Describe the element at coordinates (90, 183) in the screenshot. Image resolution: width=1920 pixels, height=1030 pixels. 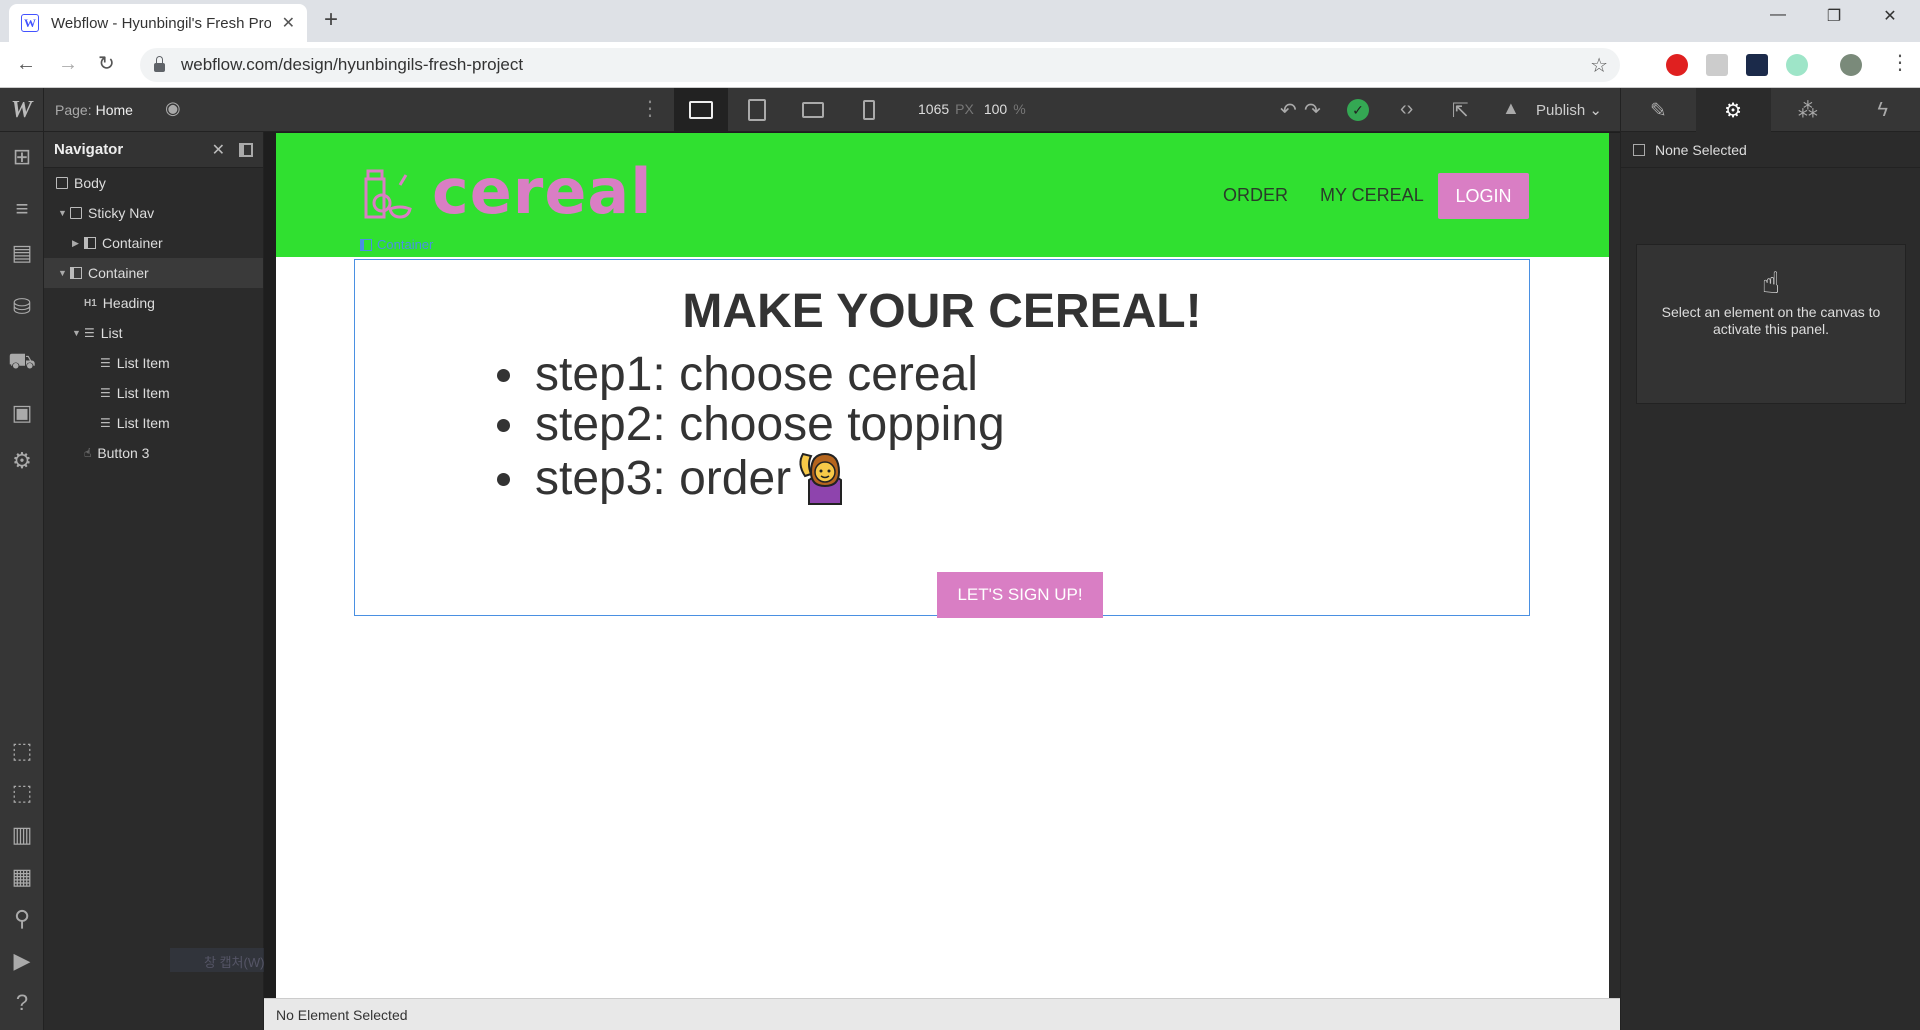
I see `nav-item-label: Body` at that location.